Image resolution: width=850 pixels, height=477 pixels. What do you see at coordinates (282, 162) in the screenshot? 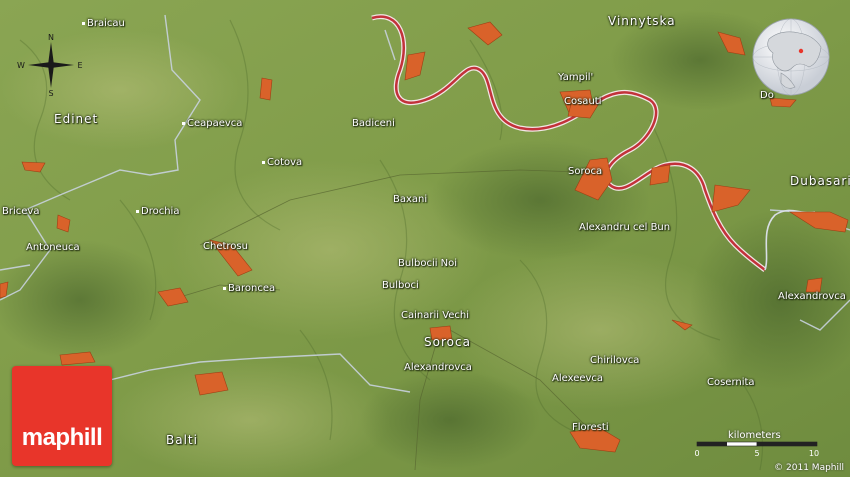
I see `place-label: Cotova` at bounding box center [282, 162].